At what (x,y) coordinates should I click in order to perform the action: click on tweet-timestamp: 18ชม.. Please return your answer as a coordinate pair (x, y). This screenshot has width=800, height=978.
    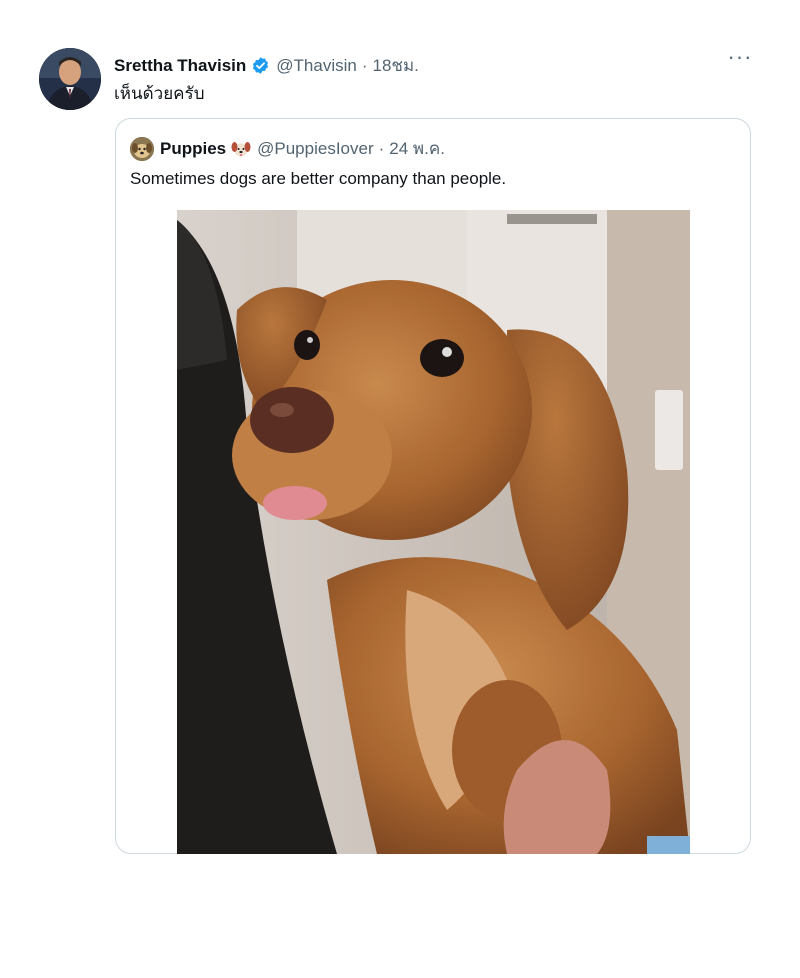
    Looking at the image, I should click on (396, 65).